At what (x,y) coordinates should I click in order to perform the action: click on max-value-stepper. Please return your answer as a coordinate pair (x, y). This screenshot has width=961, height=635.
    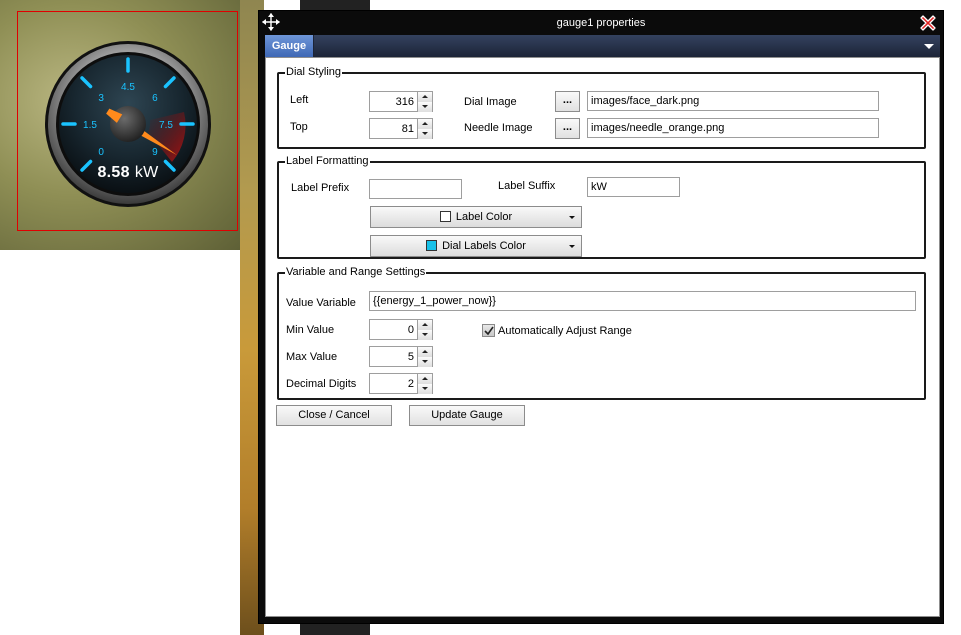
    Looking at the image, I should click on (401, 356).